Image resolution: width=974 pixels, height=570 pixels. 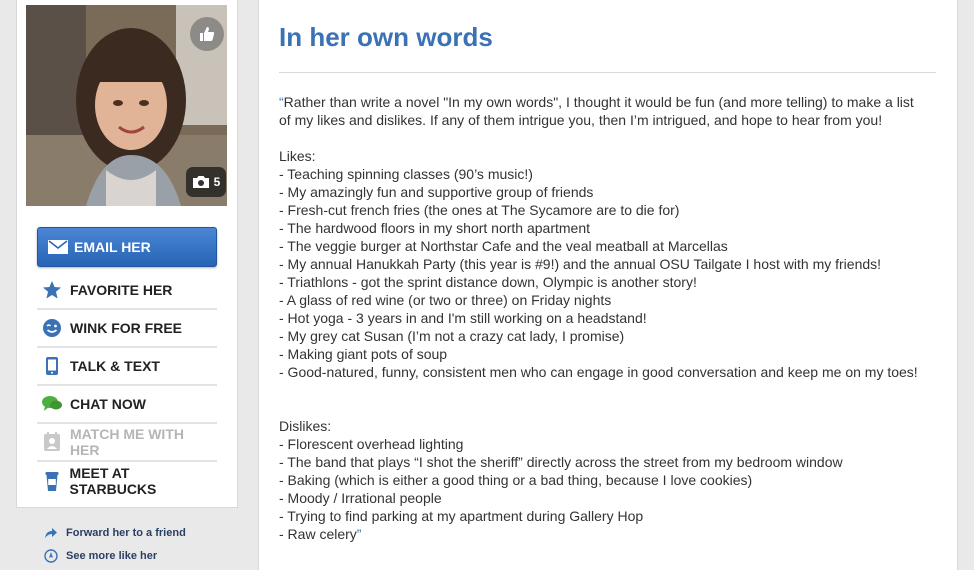 I want to click on talk-and-text-button: TALK & TEXT, so click(x=127, y=367).